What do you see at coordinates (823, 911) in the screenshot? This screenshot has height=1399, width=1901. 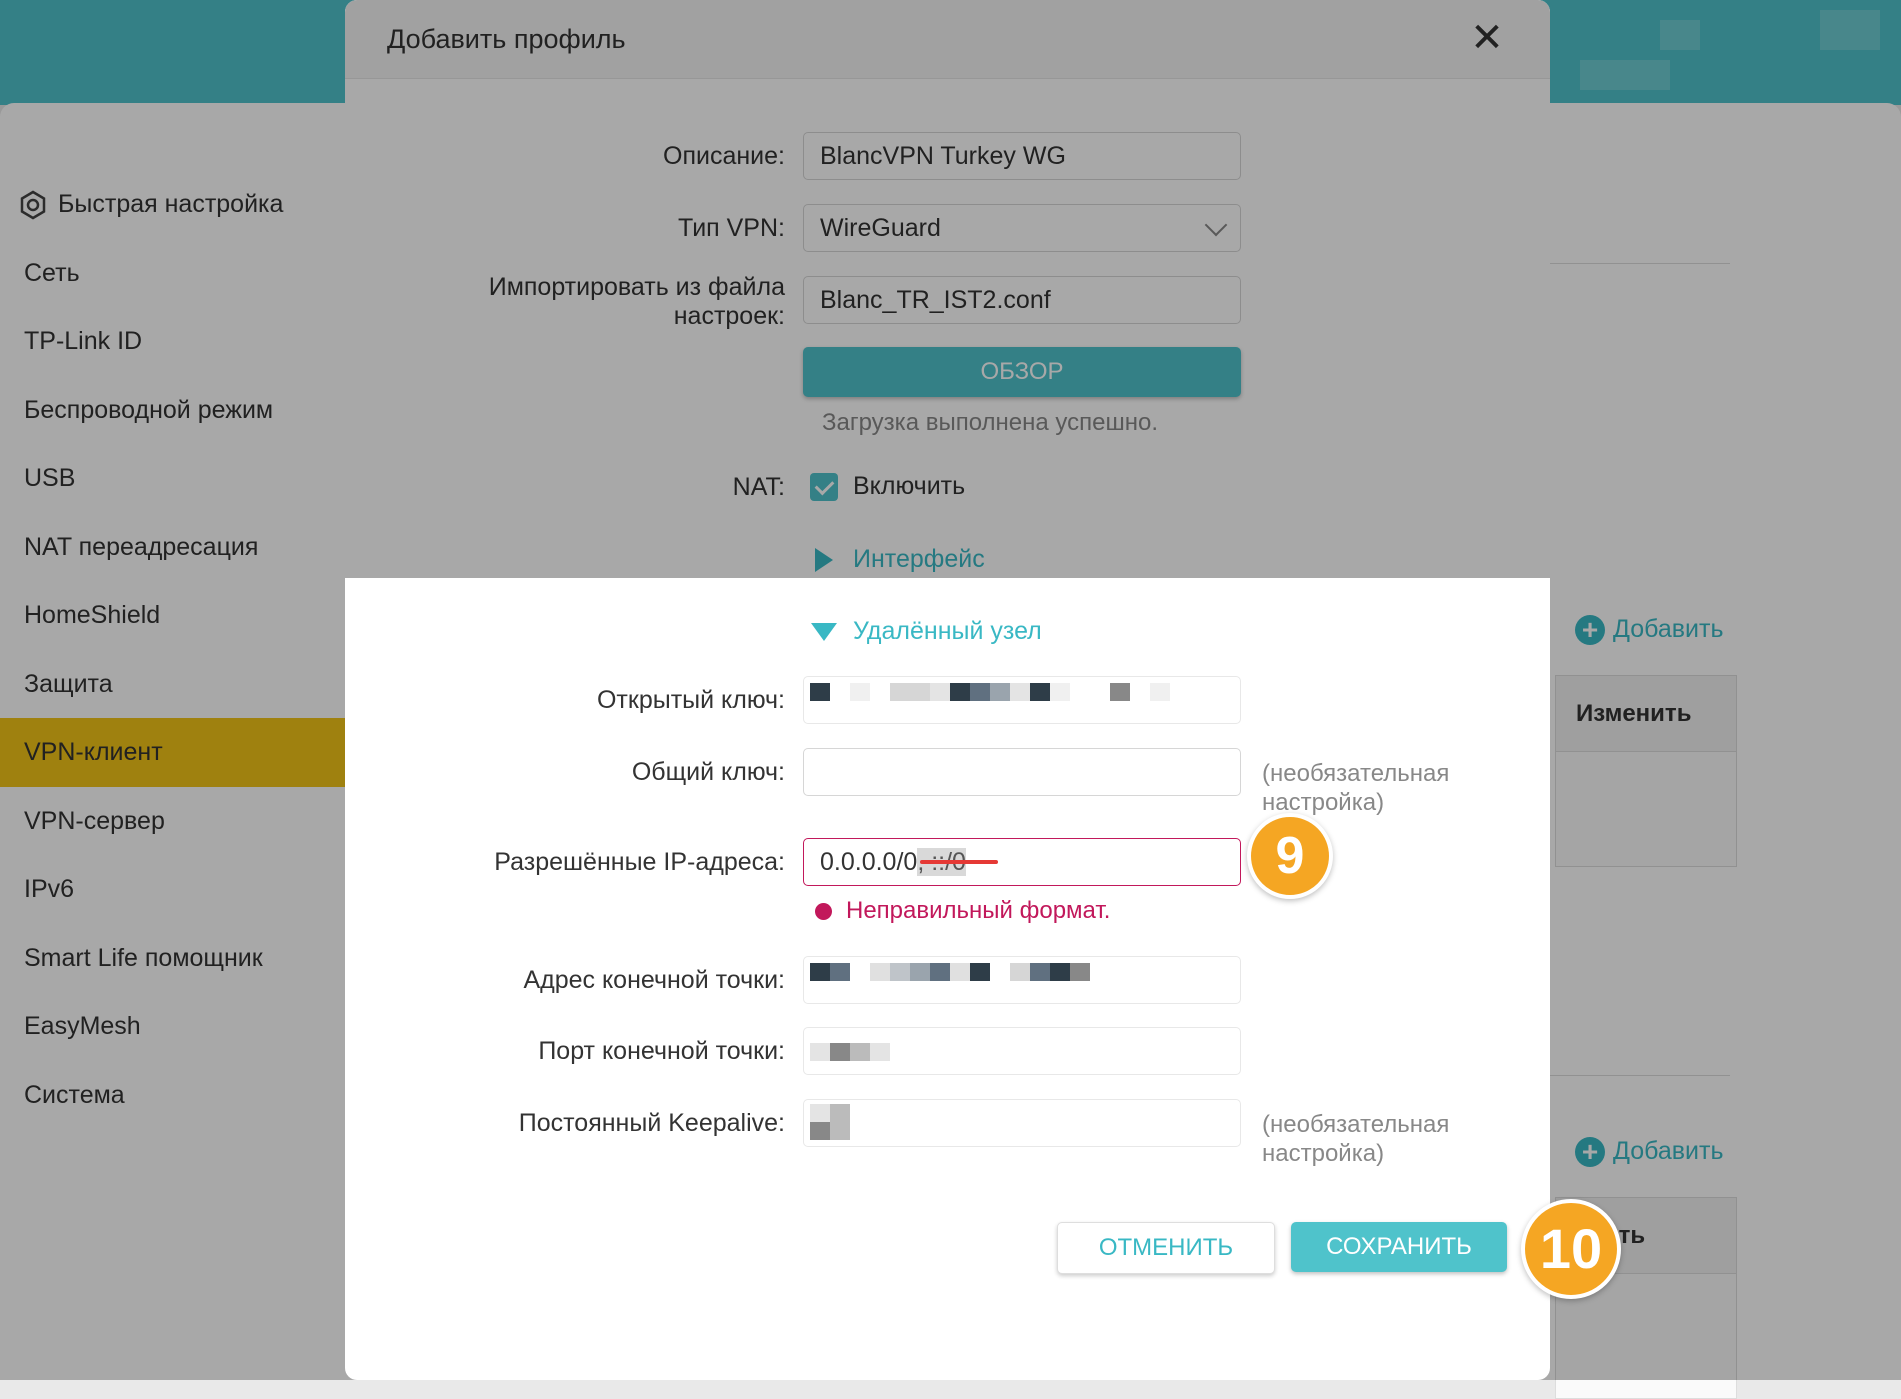 I see `error-icon` at bounding box center [823, 911].